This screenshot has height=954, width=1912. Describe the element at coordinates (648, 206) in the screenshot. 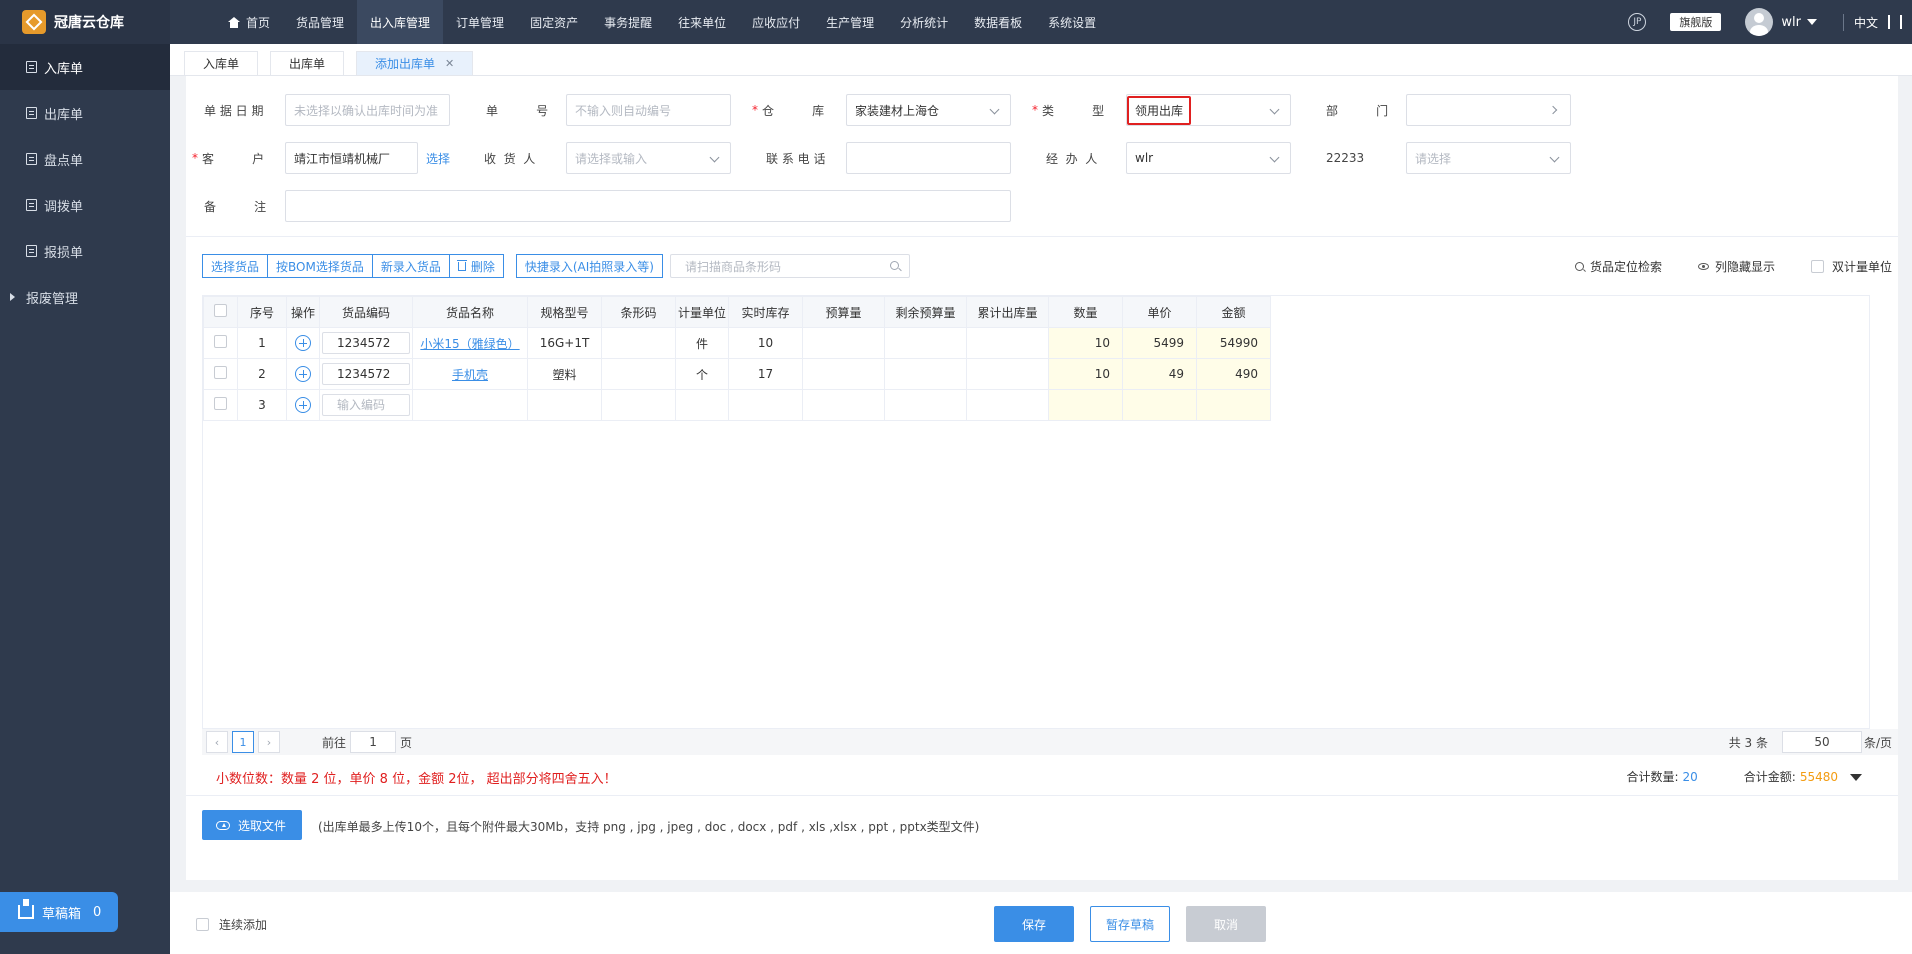

I see `remark-field` at that location.